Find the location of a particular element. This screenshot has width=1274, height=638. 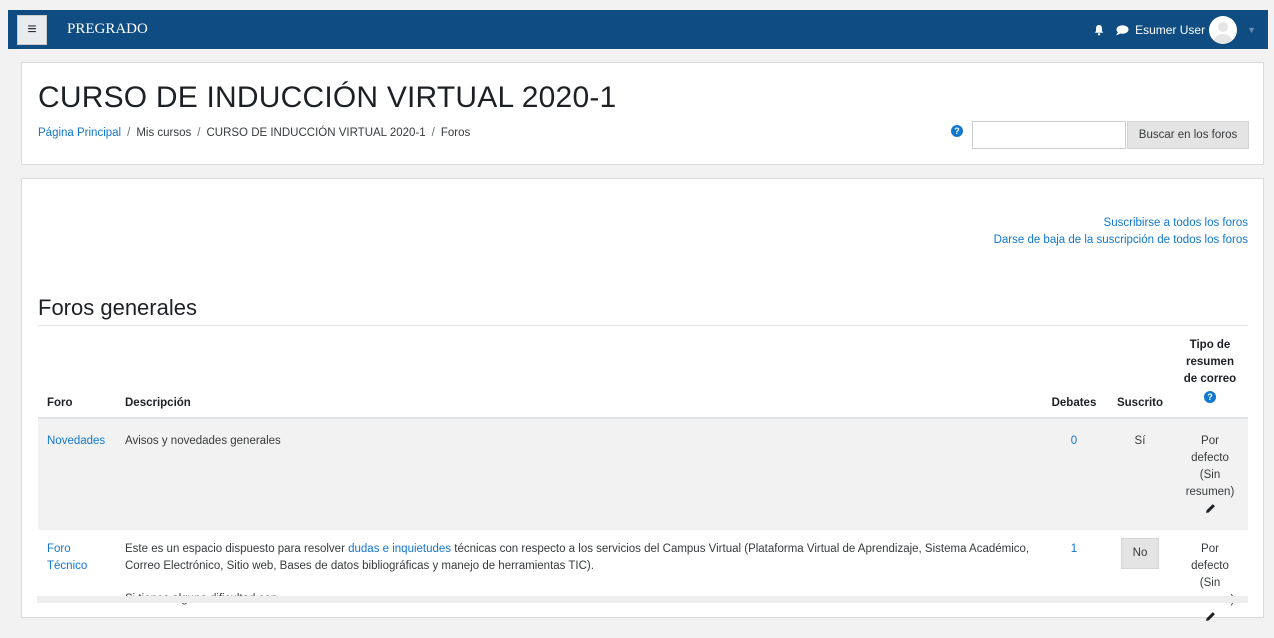

digest-line3: resumen) is located at coordinates (1210, 492).